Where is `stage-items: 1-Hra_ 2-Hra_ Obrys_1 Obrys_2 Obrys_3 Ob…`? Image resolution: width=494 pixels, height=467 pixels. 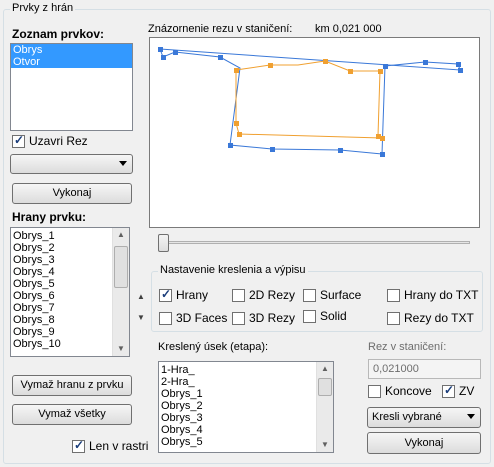 stage-items: 1-Hra_ 2-Hra_ Obrys_1 Obrys_2 Obrys_3 Ob… is located at coordinates (237, 406).